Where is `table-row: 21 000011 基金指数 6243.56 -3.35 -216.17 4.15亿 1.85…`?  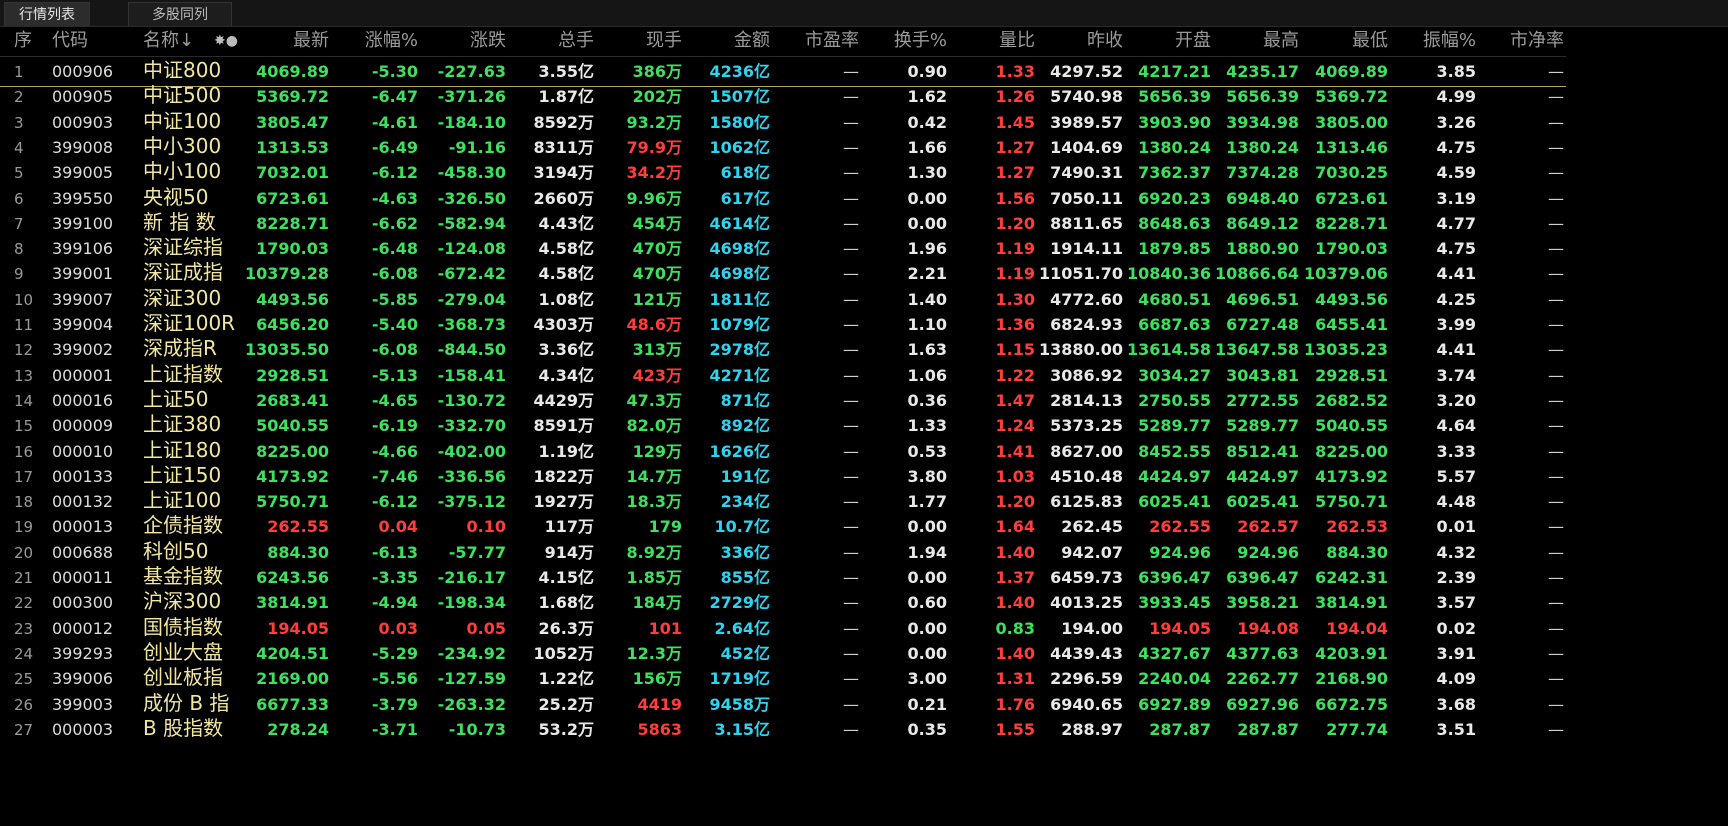 table-row: 21 000011 基金指数 6243.56 -3.35 -216.17 4.15亿 1.85… is located at coordinates (783, 578).